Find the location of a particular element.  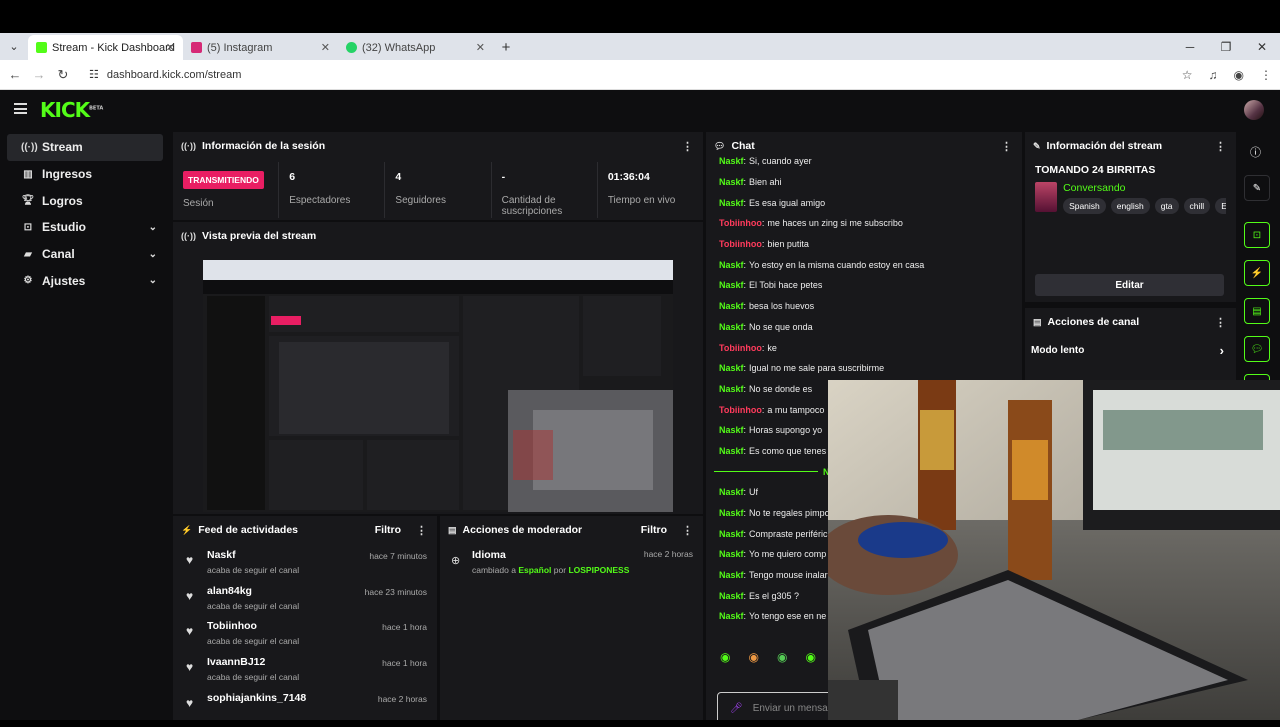

profile-icon: ◉ is located at coordinates (1239, 75).